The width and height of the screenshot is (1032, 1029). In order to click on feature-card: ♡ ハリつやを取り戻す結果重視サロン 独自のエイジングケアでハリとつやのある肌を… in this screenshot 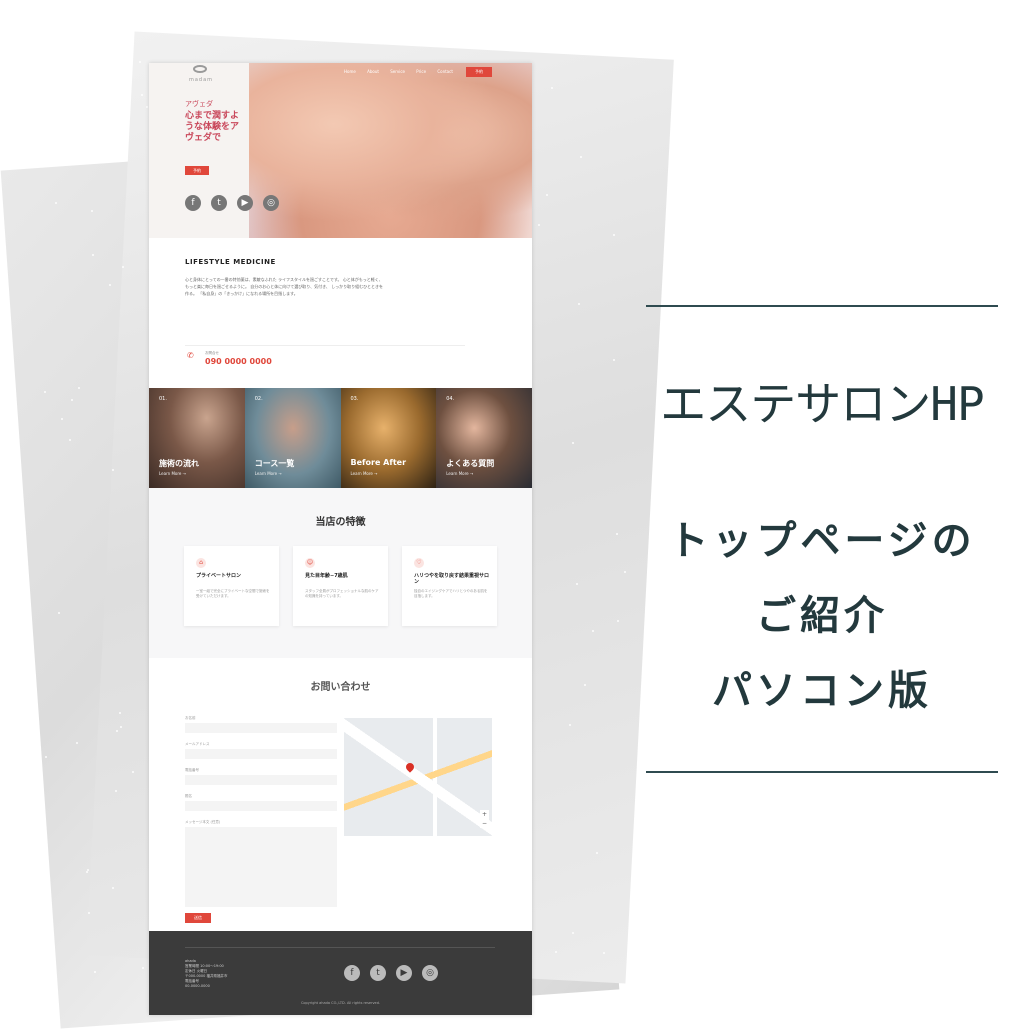, I will do `click(449, 586)`.